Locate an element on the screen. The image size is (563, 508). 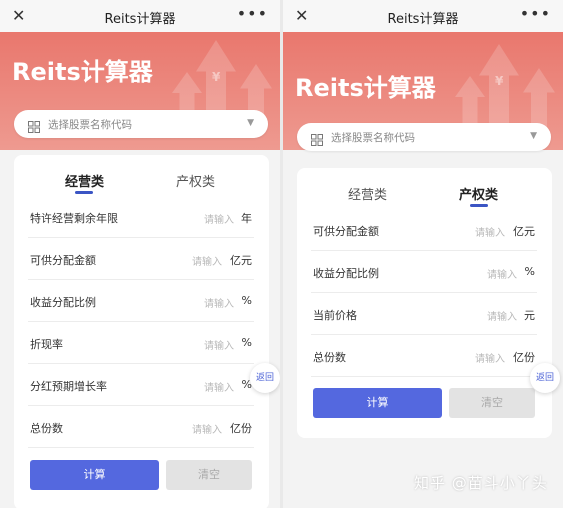
field-label: 分红预期增长率 is located at coordinates (68, 386).